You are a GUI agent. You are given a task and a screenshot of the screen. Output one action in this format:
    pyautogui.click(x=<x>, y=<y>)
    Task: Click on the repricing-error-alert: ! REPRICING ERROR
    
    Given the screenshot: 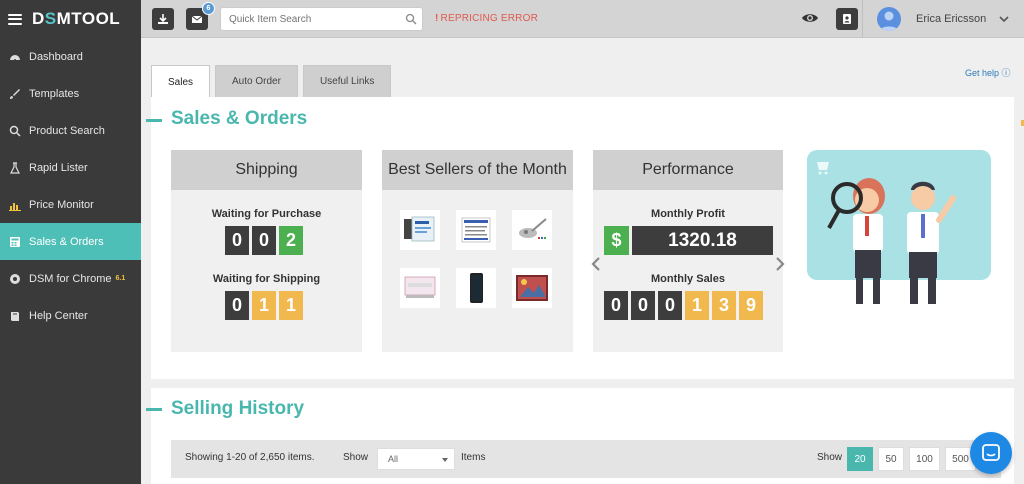 What is the action you would take?
    pyautogui.click(x=486, y=18)
    